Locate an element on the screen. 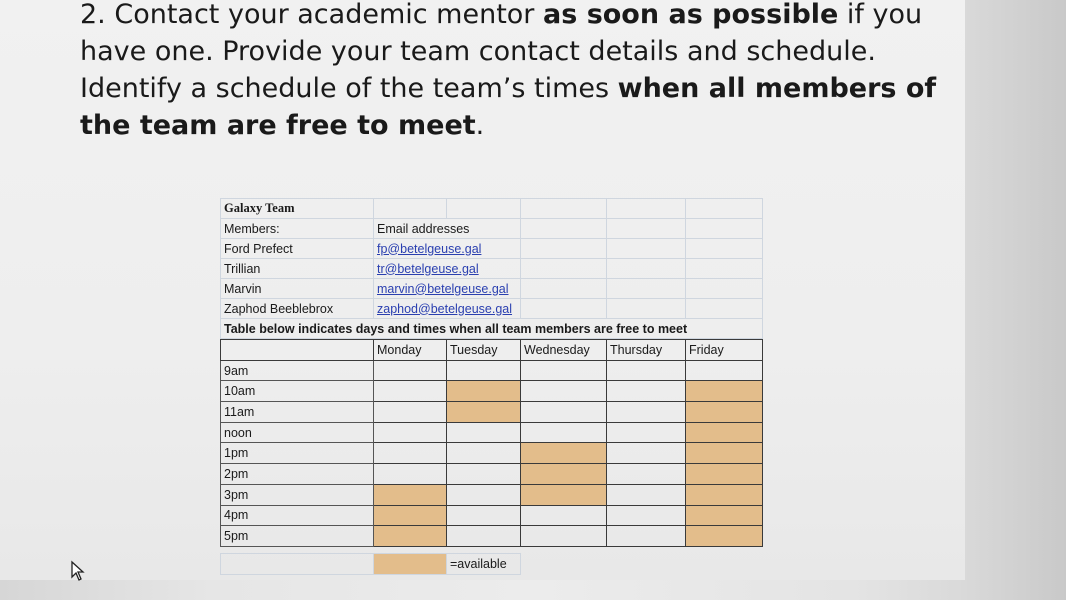 The height and width of the screenshot is (600, 1066). schedule-header-row: Monday Tuesday Wednesday Thursday Friday is located at coordinates (491, 350).